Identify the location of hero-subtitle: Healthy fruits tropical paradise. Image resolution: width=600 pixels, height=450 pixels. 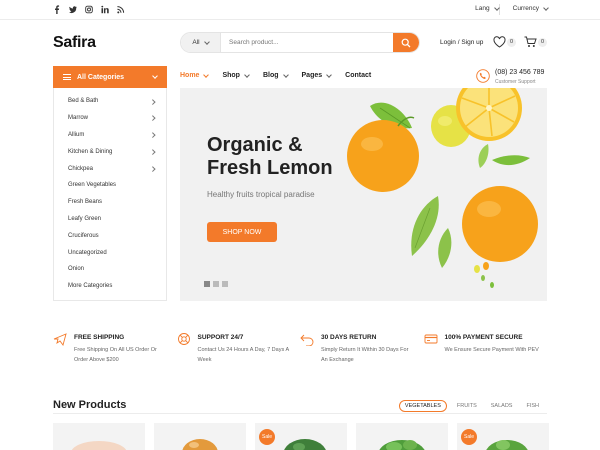
(261, 194).